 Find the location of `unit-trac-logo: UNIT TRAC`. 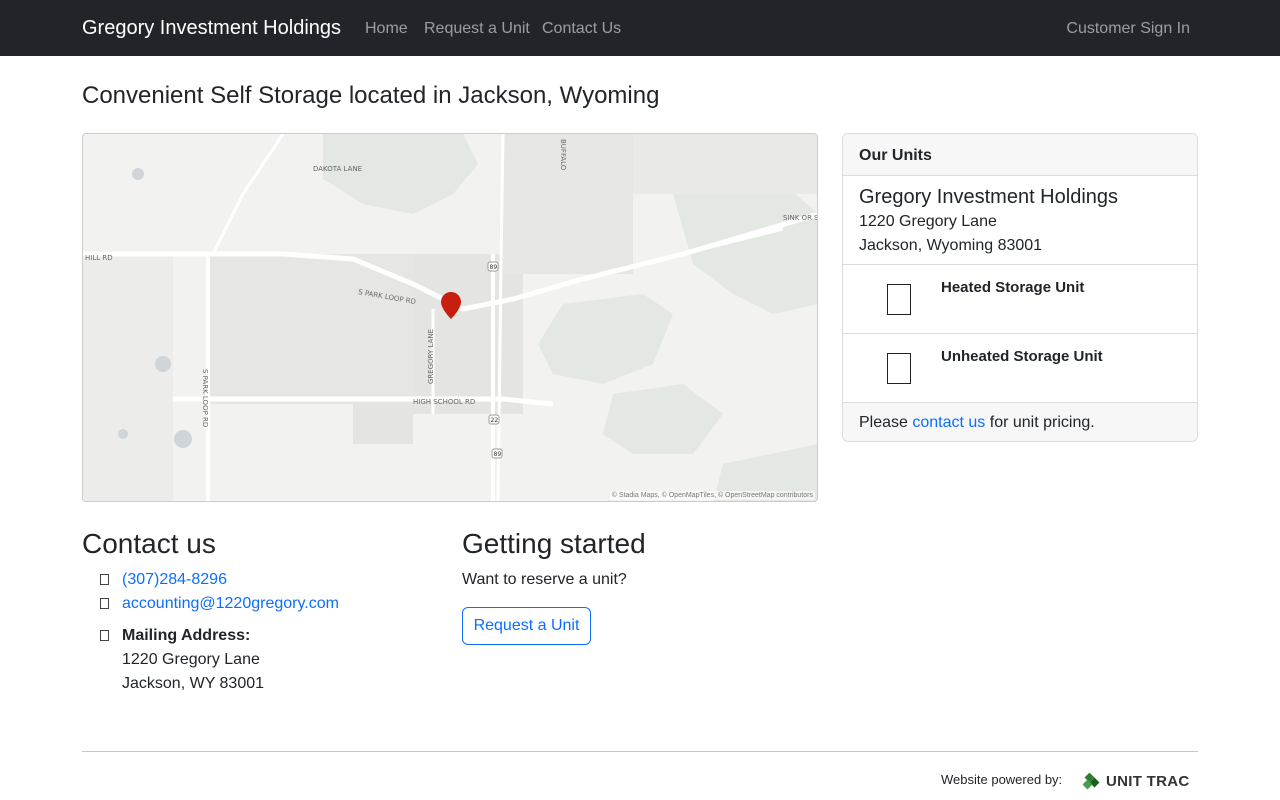

unit-trac-logo: UNIT TRAC is located at coordinates (1139, 782).